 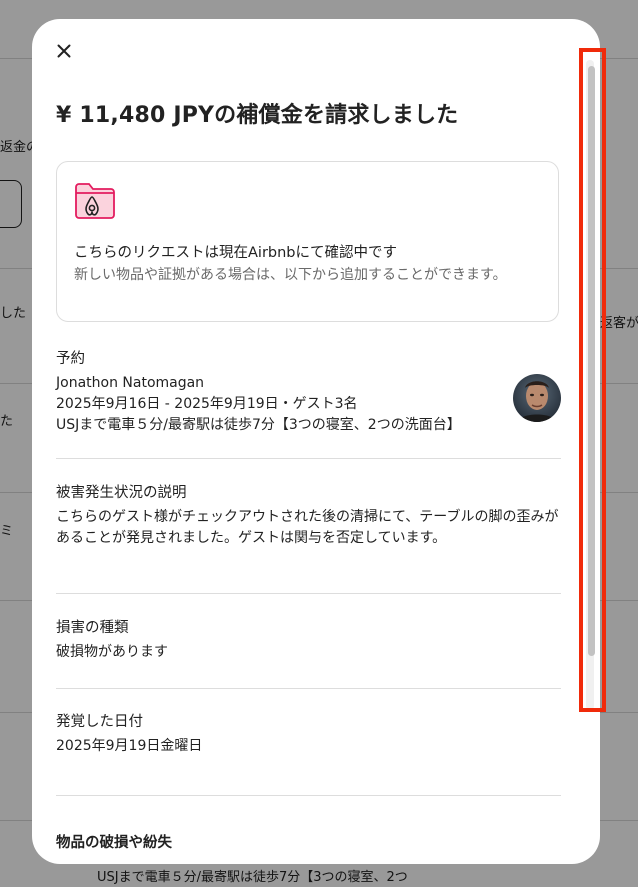 What do you see at coordinates (257, 115) in the screenshot?
I see `page-title: ¥ 11,480 JPYの補償金を請求しました` at bounding box center [257, 115].